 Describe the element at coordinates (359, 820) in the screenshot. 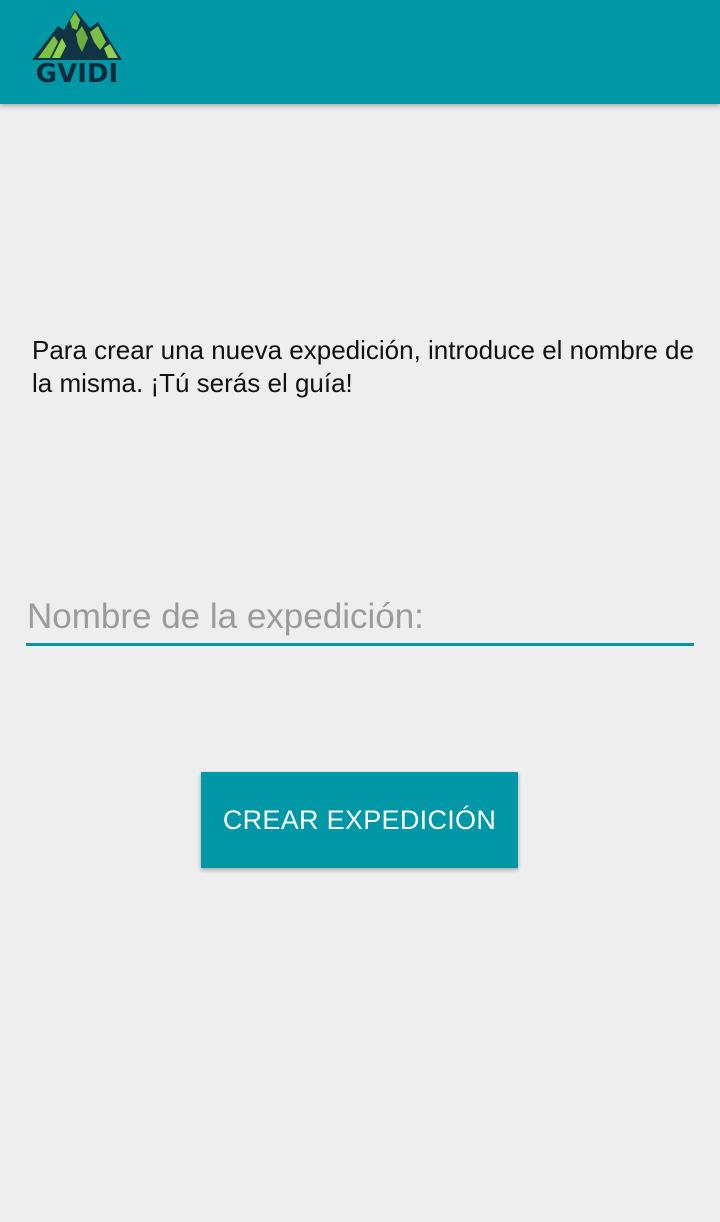

I see `create-expedition-button: CREAR EXPEDICIÓN` at that location.